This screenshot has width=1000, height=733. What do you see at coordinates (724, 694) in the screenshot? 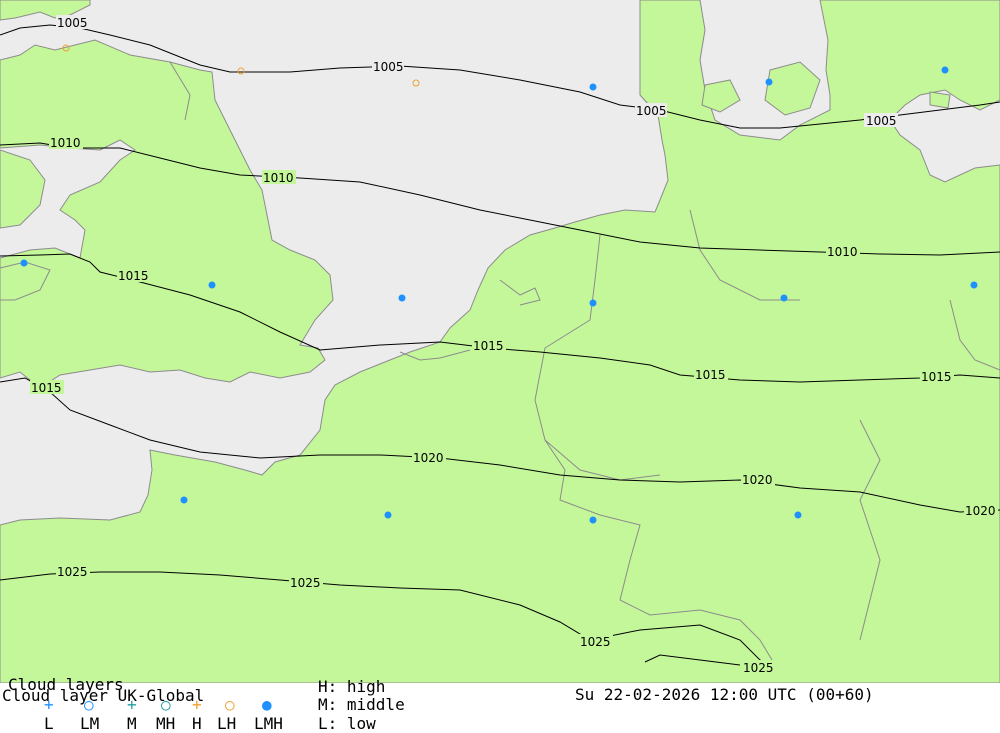
I see `forecast-timestamp: Su 22-02-2026 12:00 UTC (00+60)` at bounding box center [724, 694].